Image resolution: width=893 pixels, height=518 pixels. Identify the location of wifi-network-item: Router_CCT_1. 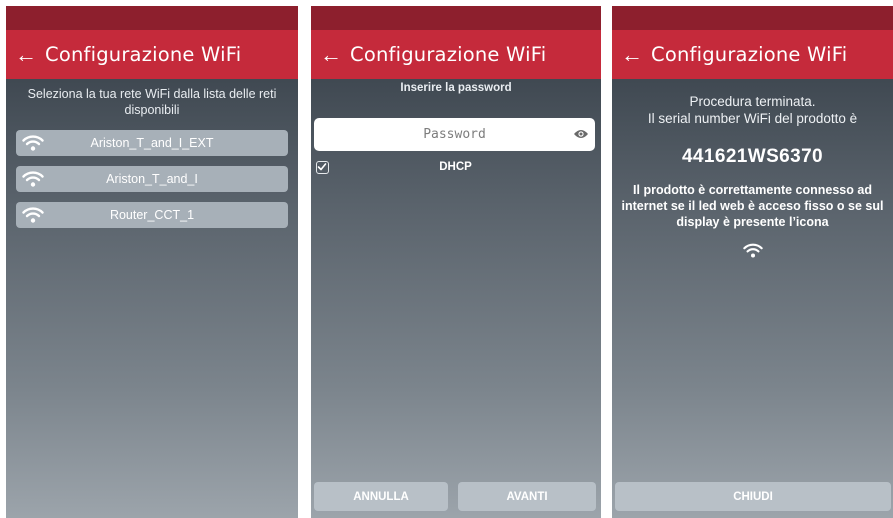
(152, 215).